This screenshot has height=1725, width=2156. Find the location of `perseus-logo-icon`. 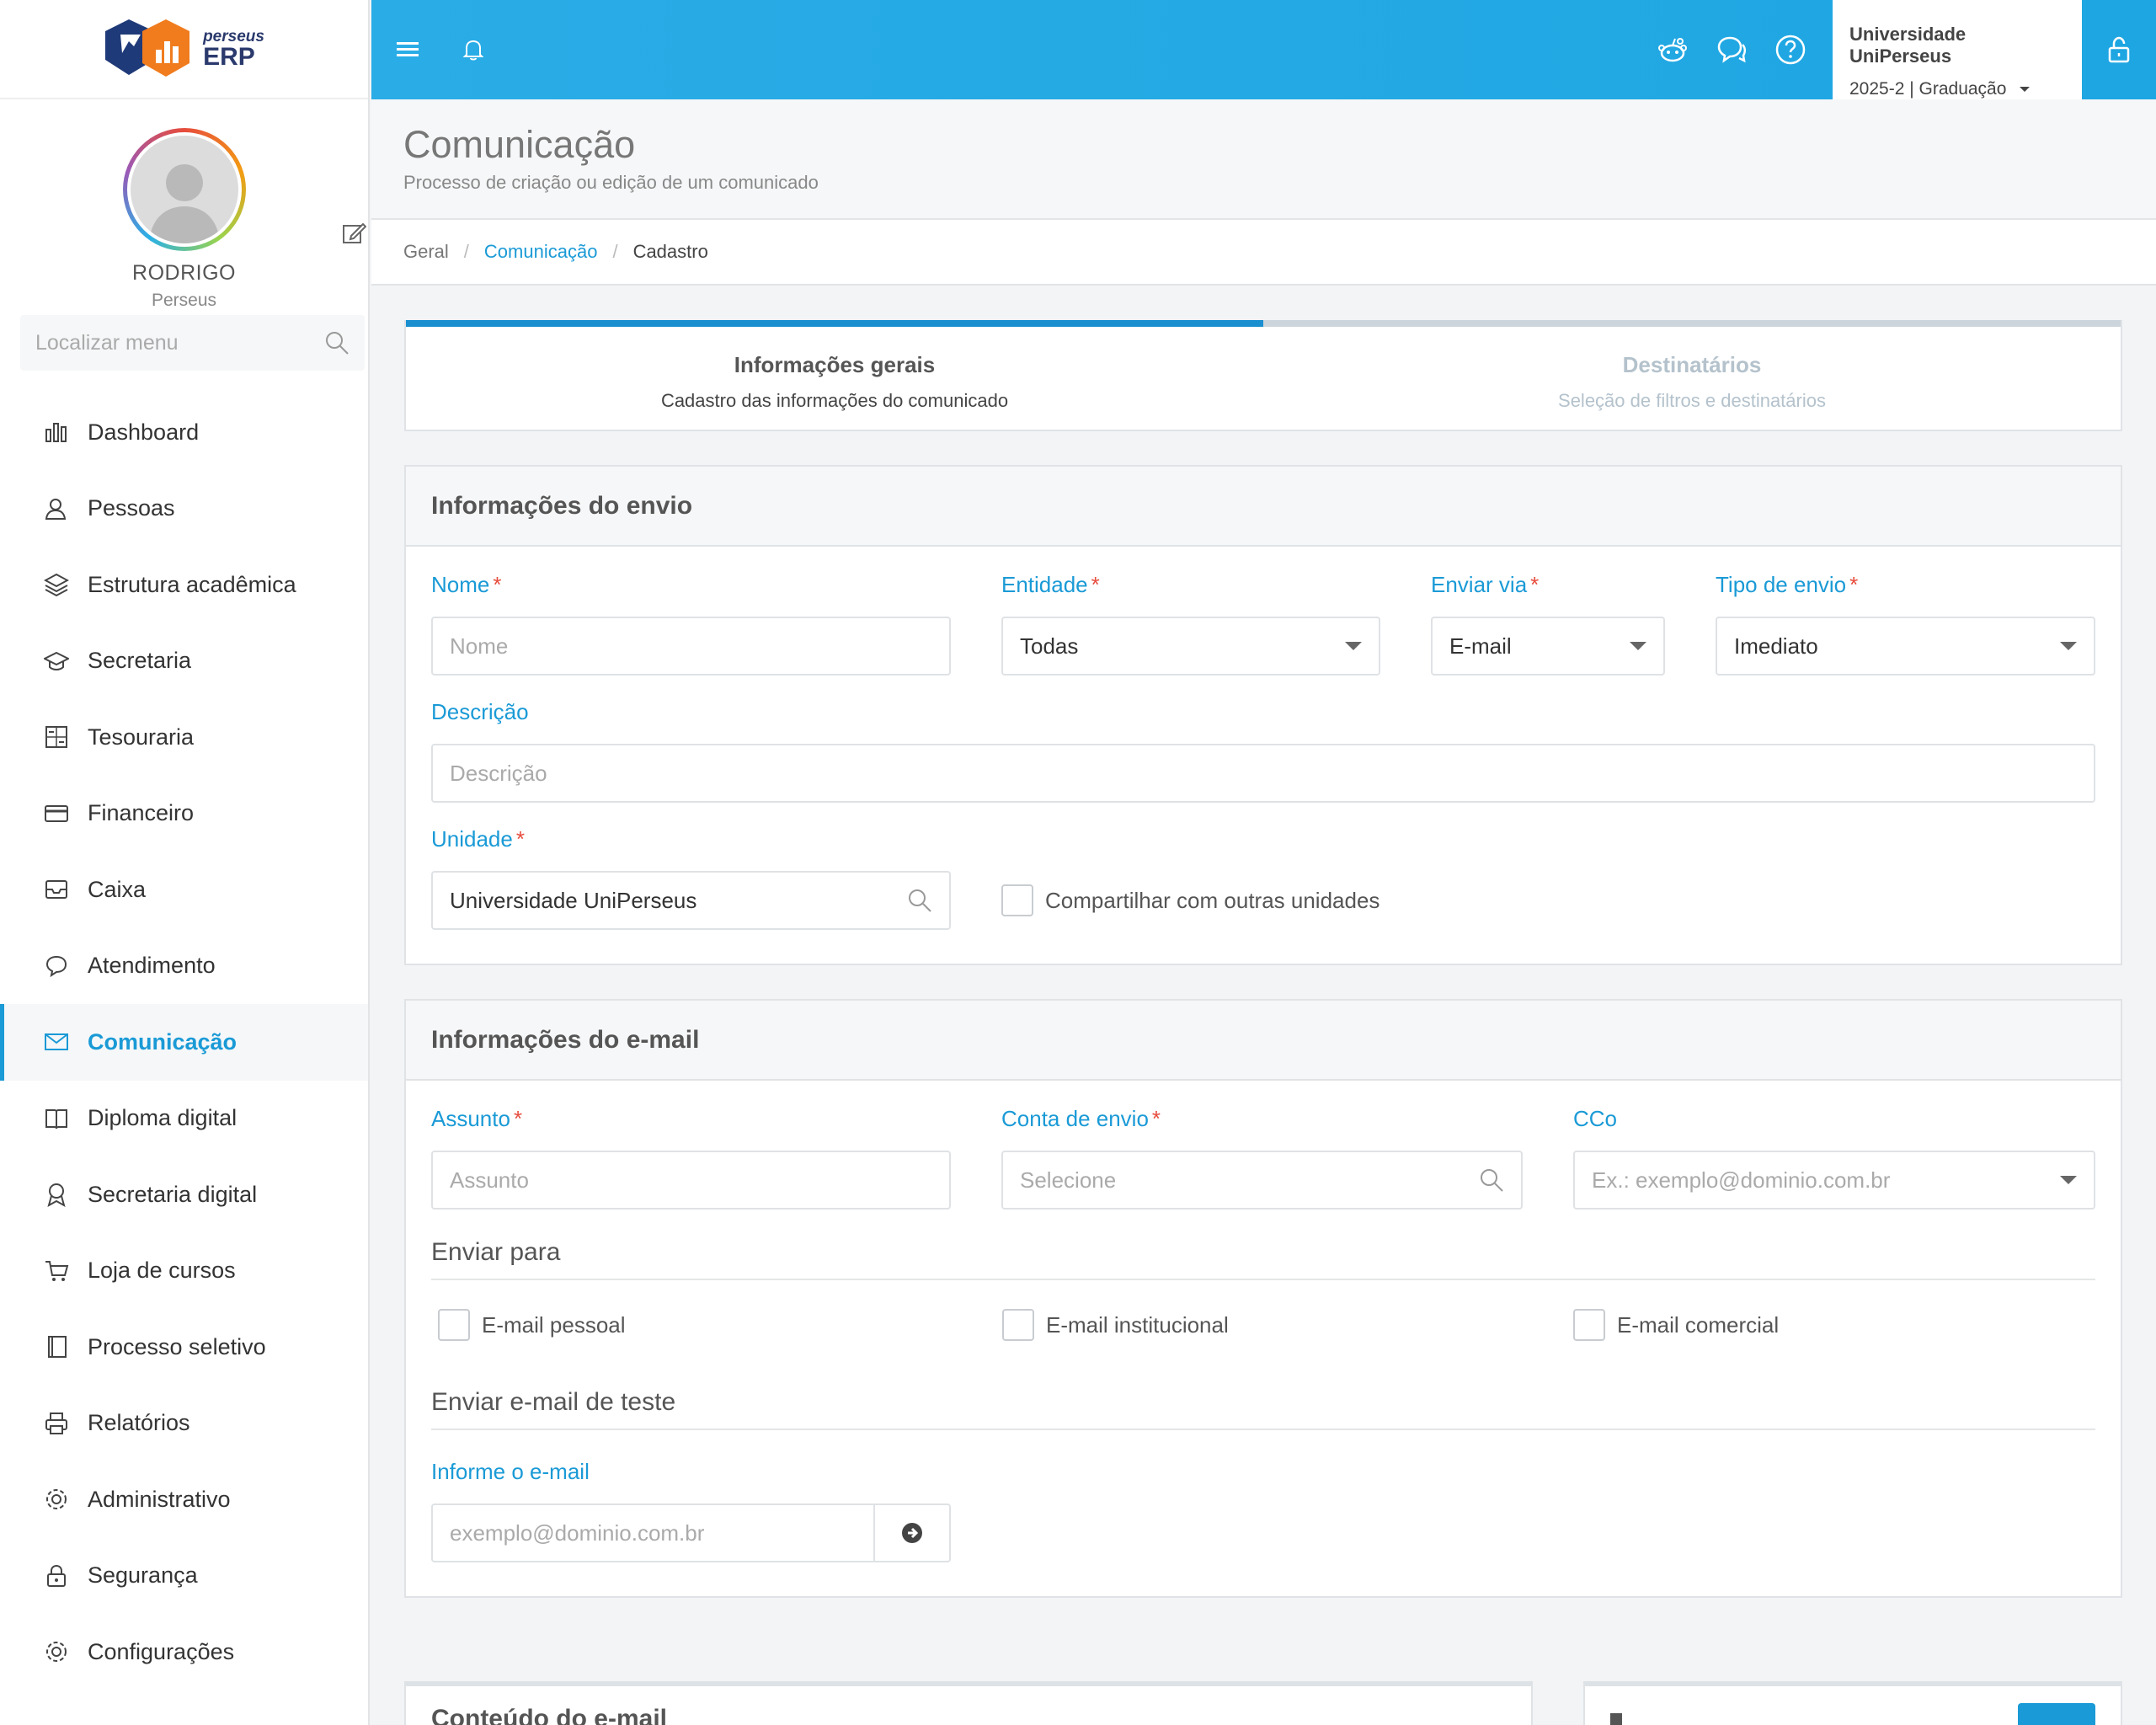

perseus-logo-icon is located at coordinates (157, 49).